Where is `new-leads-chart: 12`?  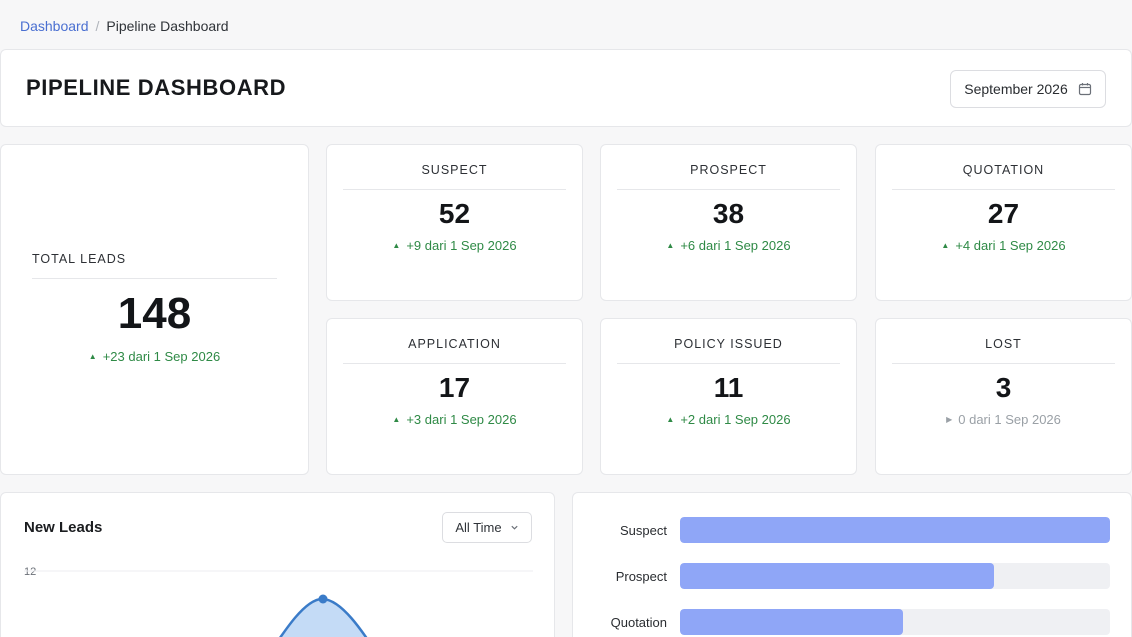
new-leads-chart: 12 is located at coordinates (278, 601).